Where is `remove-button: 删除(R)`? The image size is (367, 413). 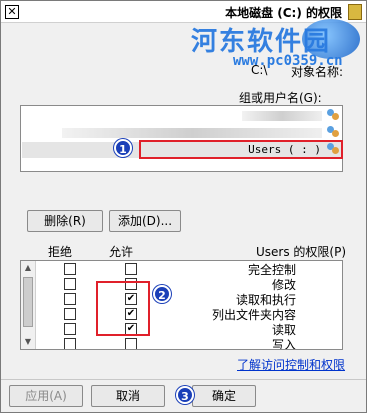 remove-button: 删除(R) is located at coordinates (65, 221).